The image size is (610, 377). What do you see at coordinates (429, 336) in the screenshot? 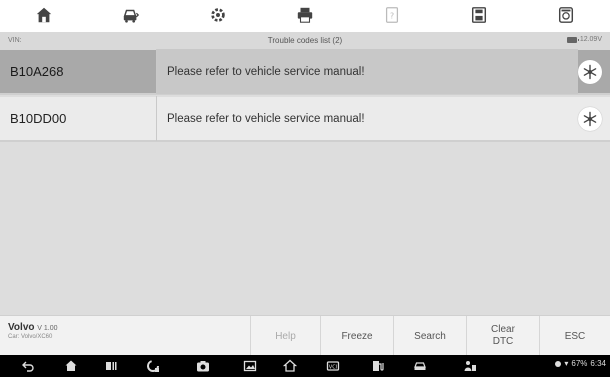
I see `search-button: Search` at bounding box center [429, 336].